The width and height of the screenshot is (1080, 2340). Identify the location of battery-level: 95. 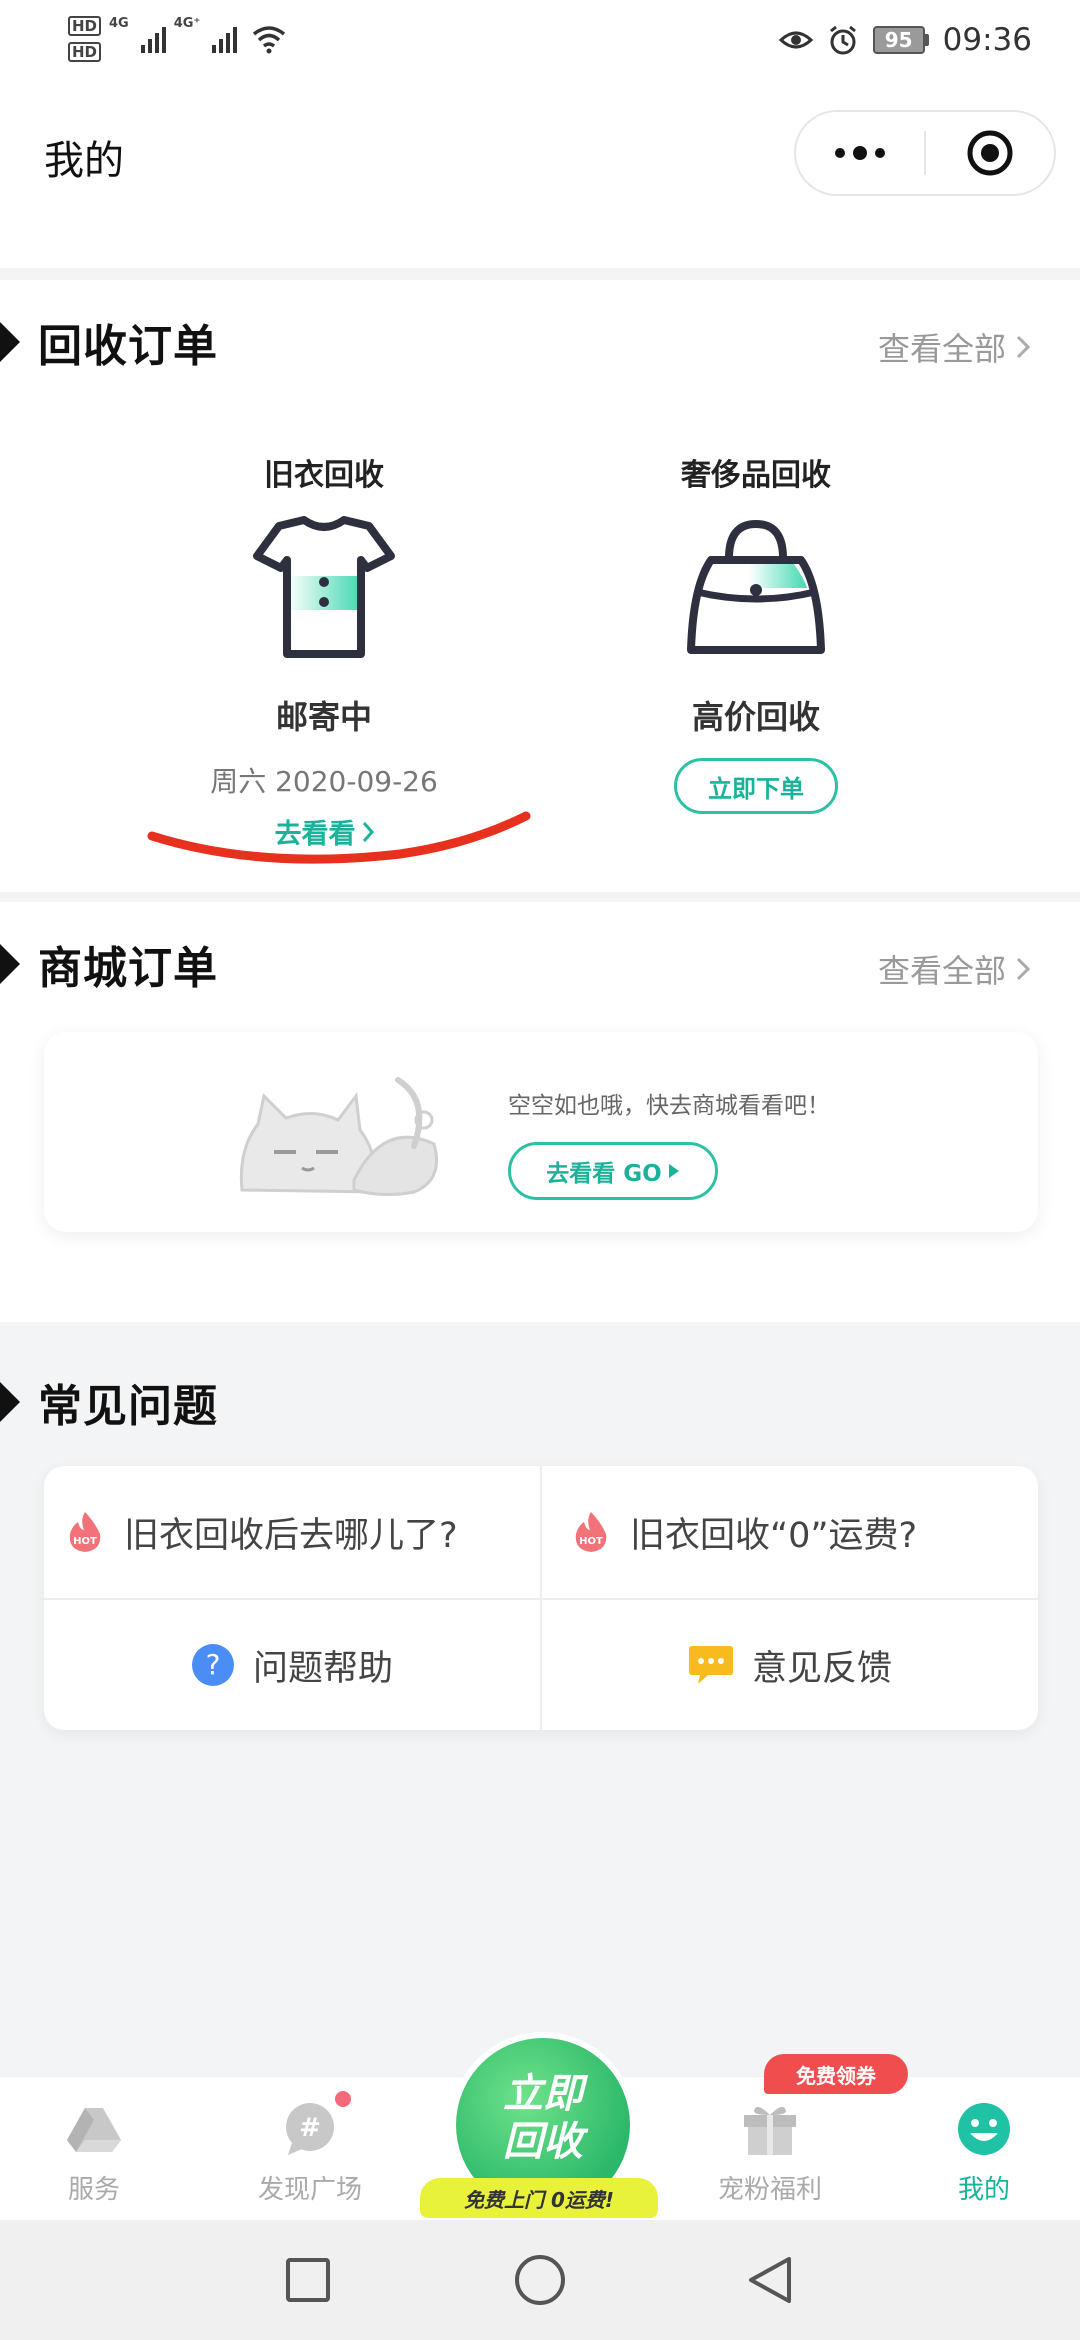
(898, 40).